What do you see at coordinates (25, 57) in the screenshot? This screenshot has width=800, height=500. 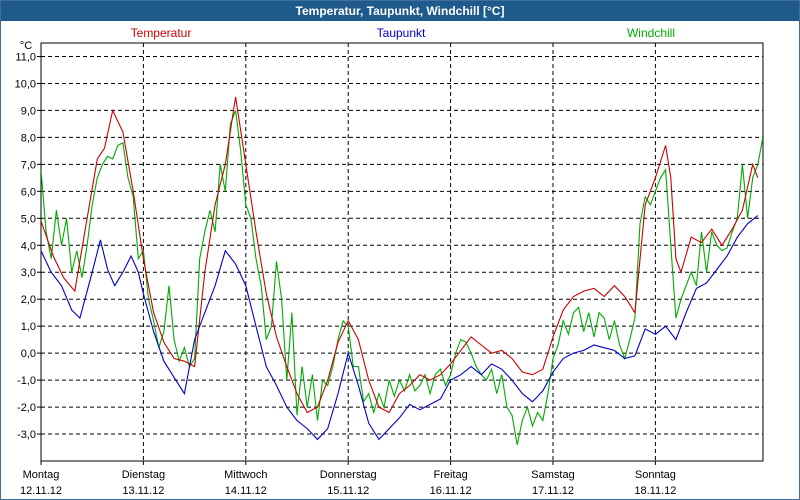 I see `y-tick-label: 11,0` at bounding box center [25, 57].